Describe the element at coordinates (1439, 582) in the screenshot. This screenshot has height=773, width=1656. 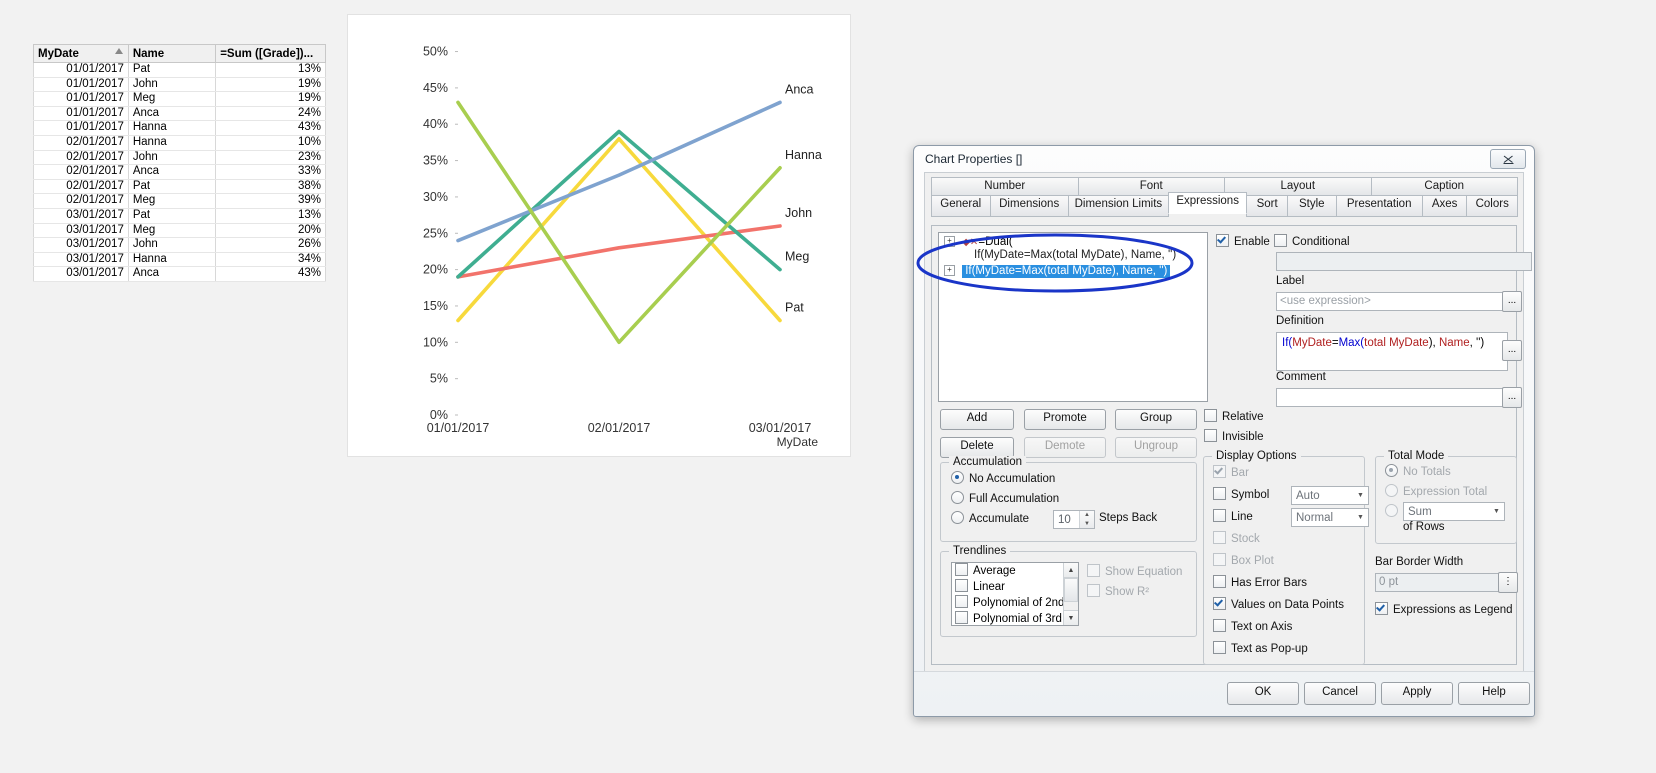
I see `bar-border-width-input: 0 pt` at that location.